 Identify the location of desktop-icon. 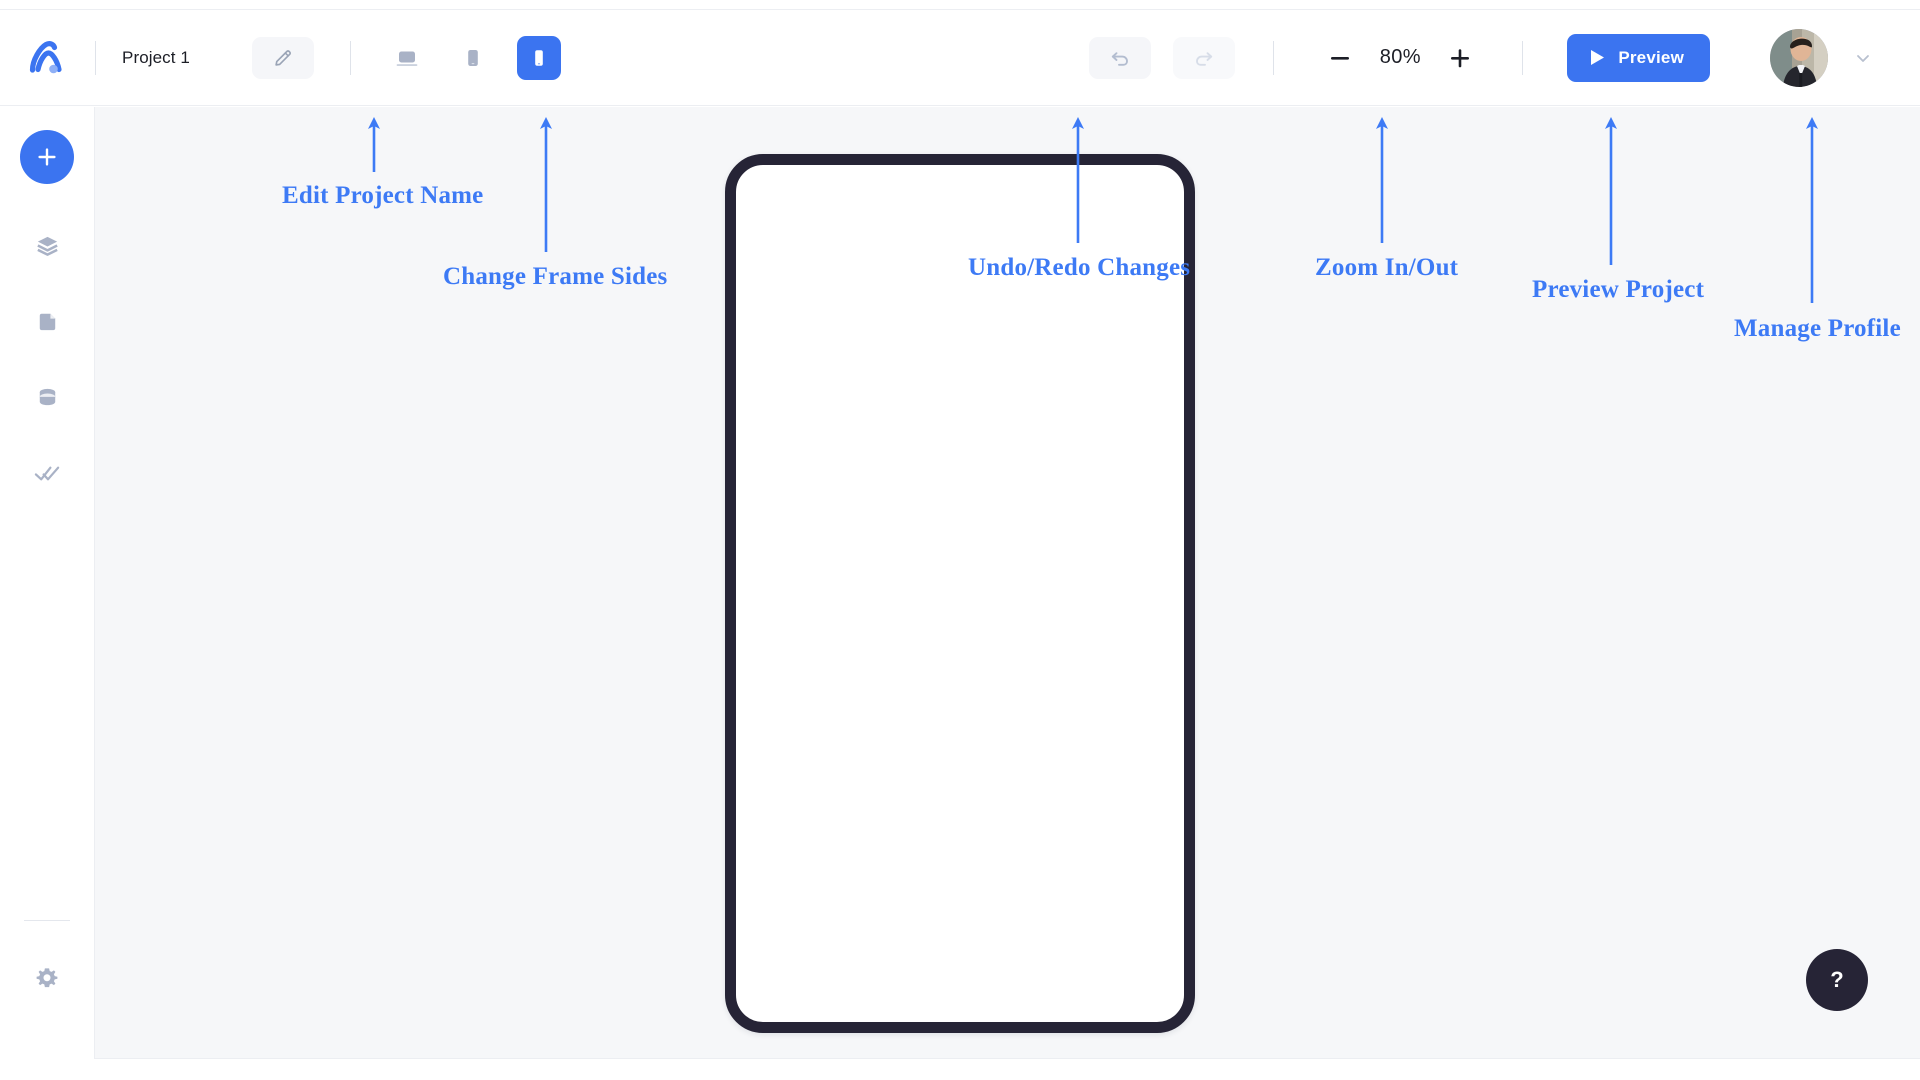
(407, 58).